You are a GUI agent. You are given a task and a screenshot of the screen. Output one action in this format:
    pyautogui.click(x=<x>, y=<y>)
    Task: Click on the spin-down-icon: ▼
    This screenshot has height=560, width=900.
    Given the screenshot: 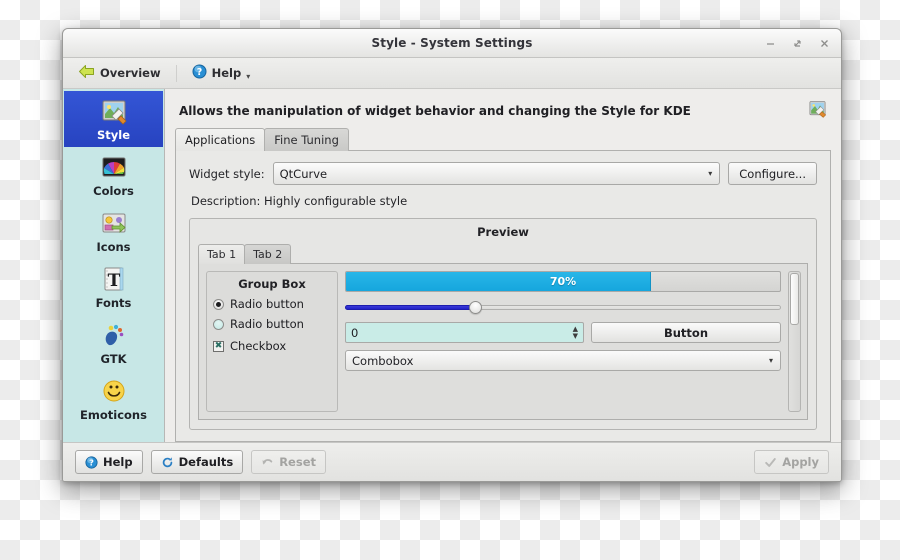 What is the action you would take?
    pyautogui.click(x=575, y=336)
    